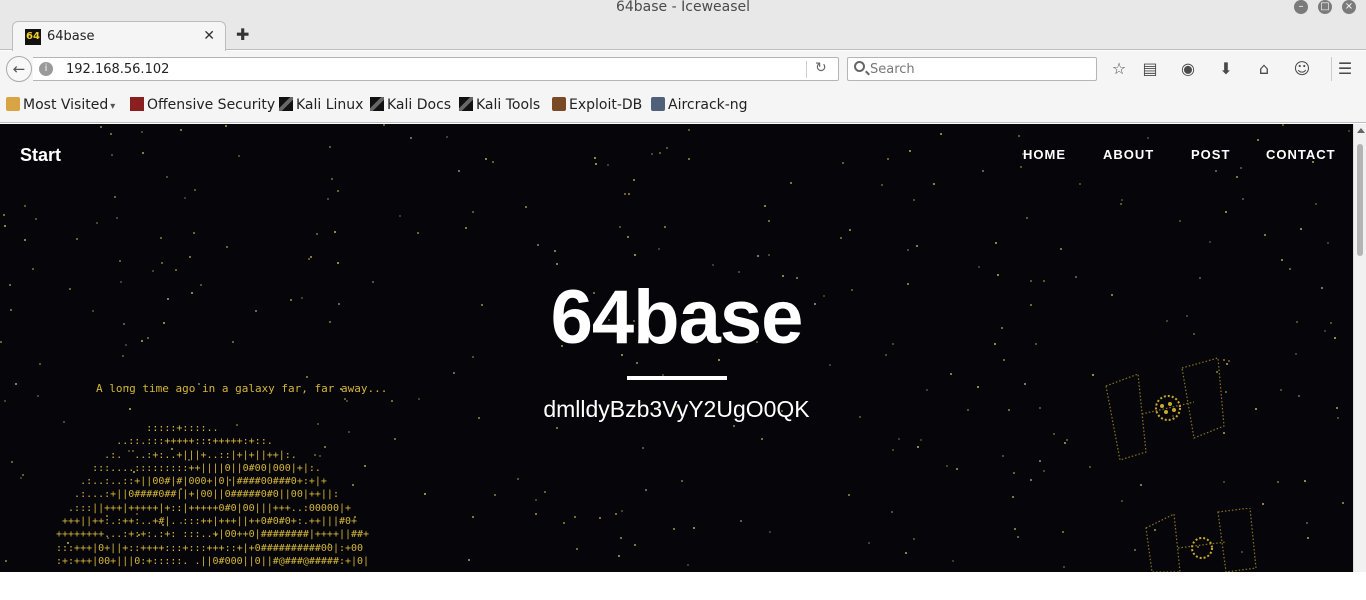 This screenshot has width=1366, height=600. What do you see at coordinates (980, 69) in the screenshot?
I see `search-input` at bounding box center [980, 69].